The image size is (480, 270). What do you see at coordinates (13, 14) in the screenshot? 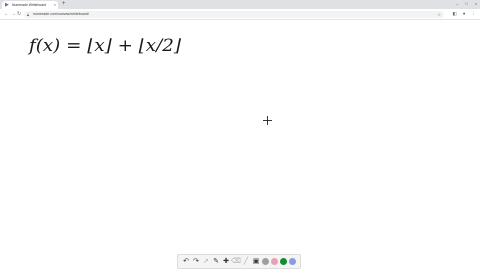
I see `forward-icon: →` at bounding box center [13, 14].